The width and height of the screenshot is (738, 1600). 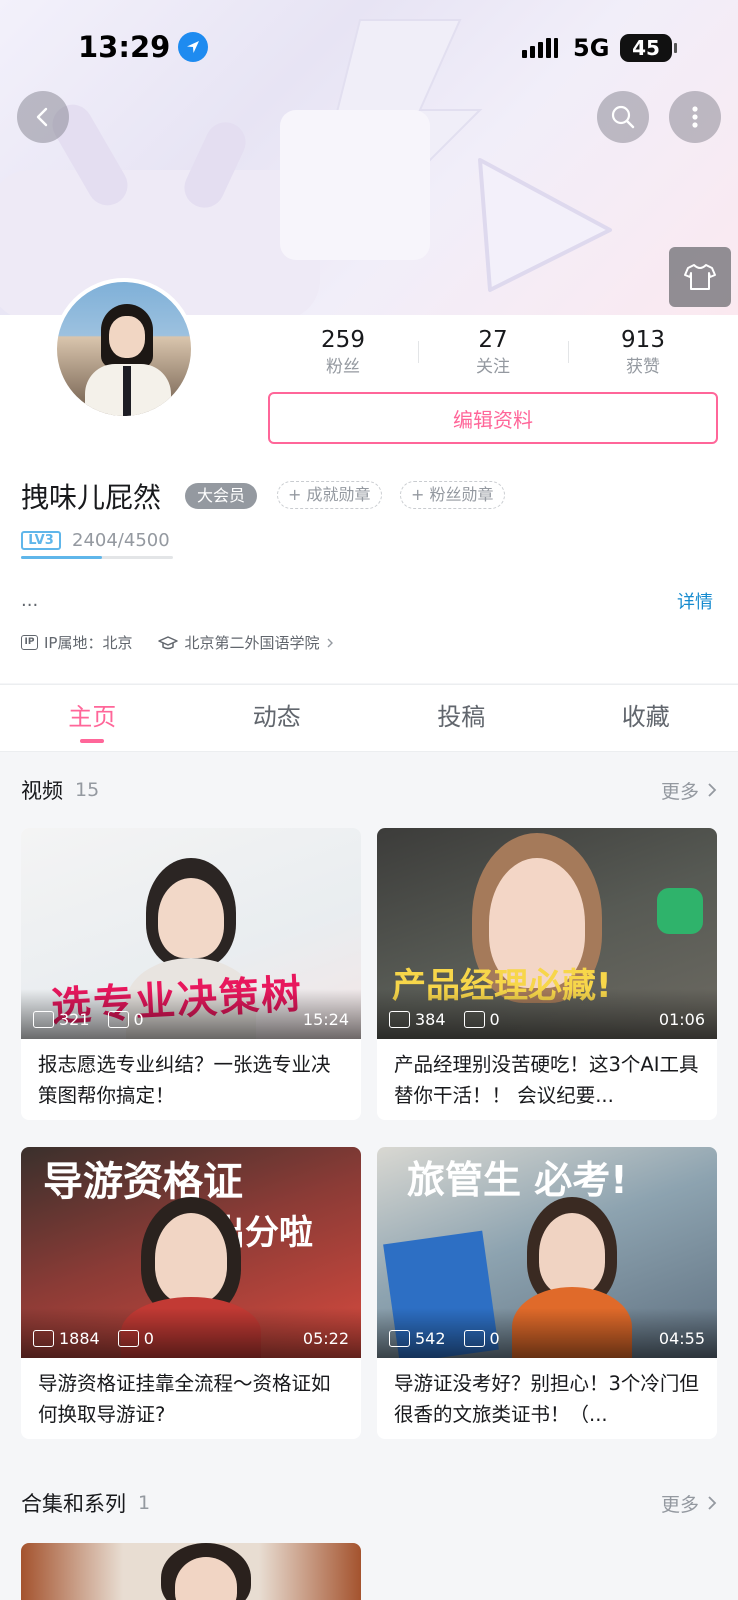 What do you see at coordinates (452, 495) in the screenshot?
I see `fan-medal-button: + 粉丝勋章` at bounding box center [452, 495].